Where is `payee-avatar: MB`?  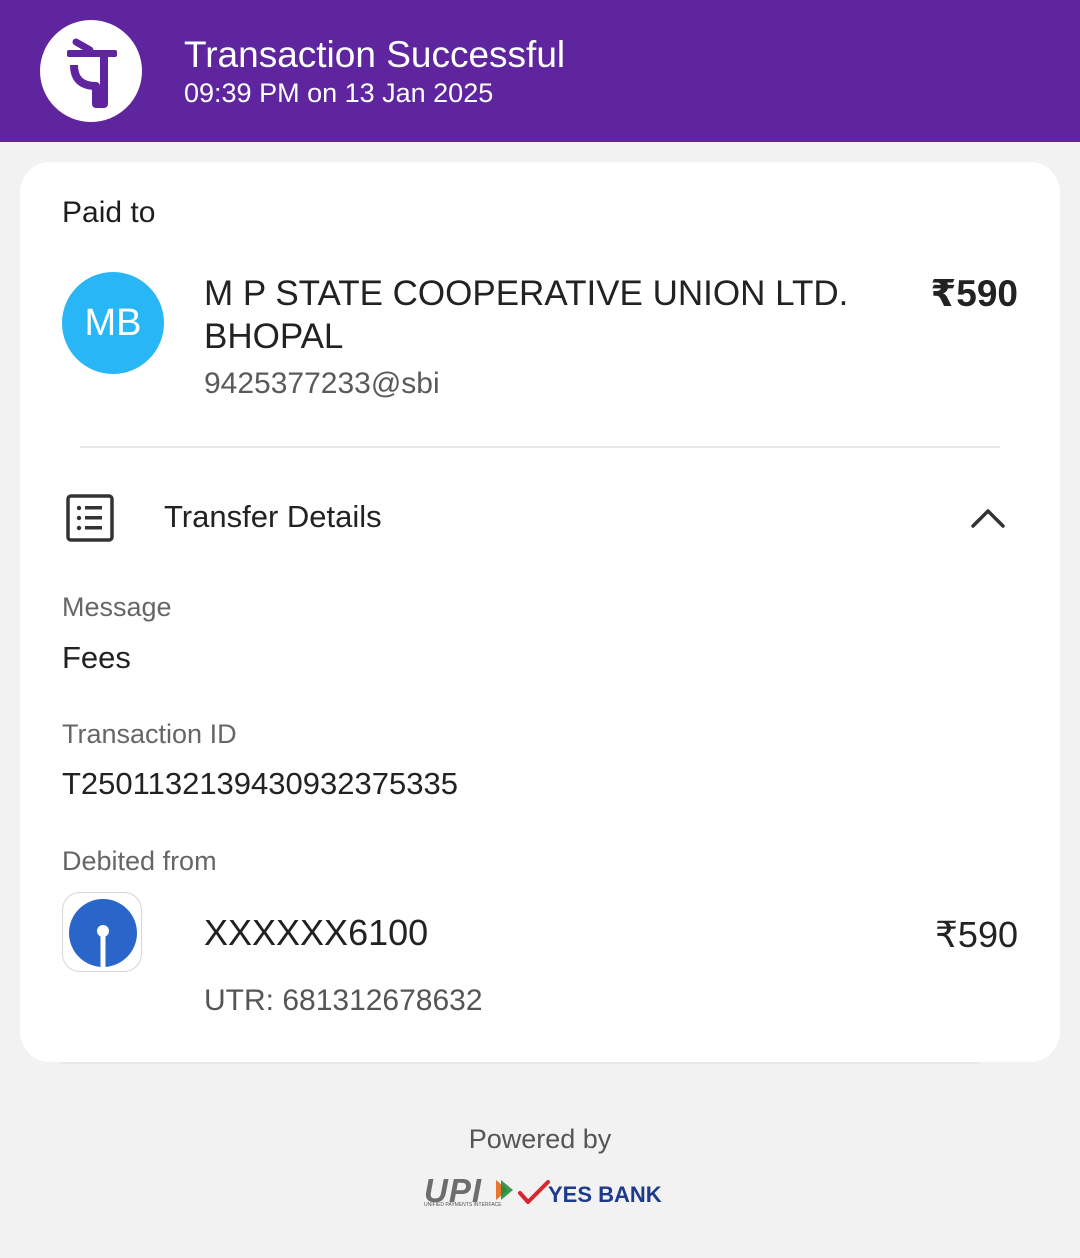 payee-avatar: MB is located at coordinates (113, 323).